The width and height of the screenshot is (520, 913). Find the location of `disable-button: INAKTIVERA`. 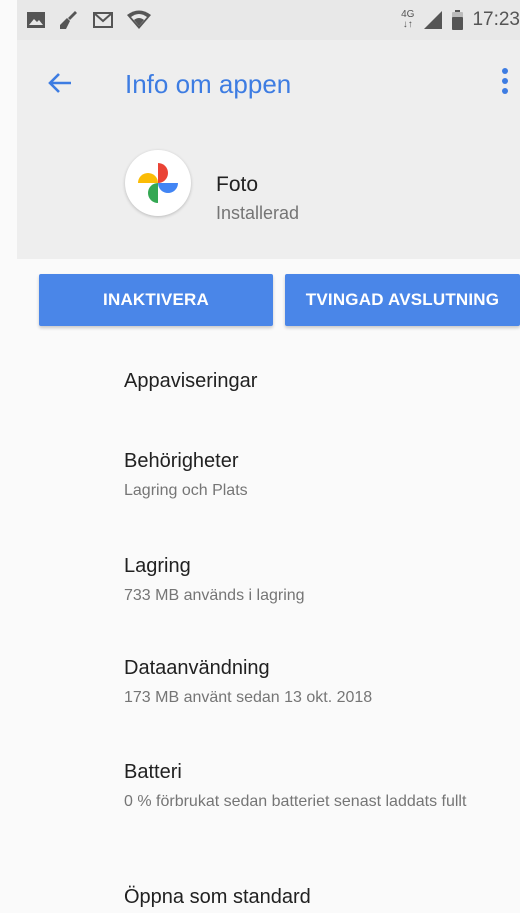

disable-button: INAKTIVERA is located at coordinates (156, 300).